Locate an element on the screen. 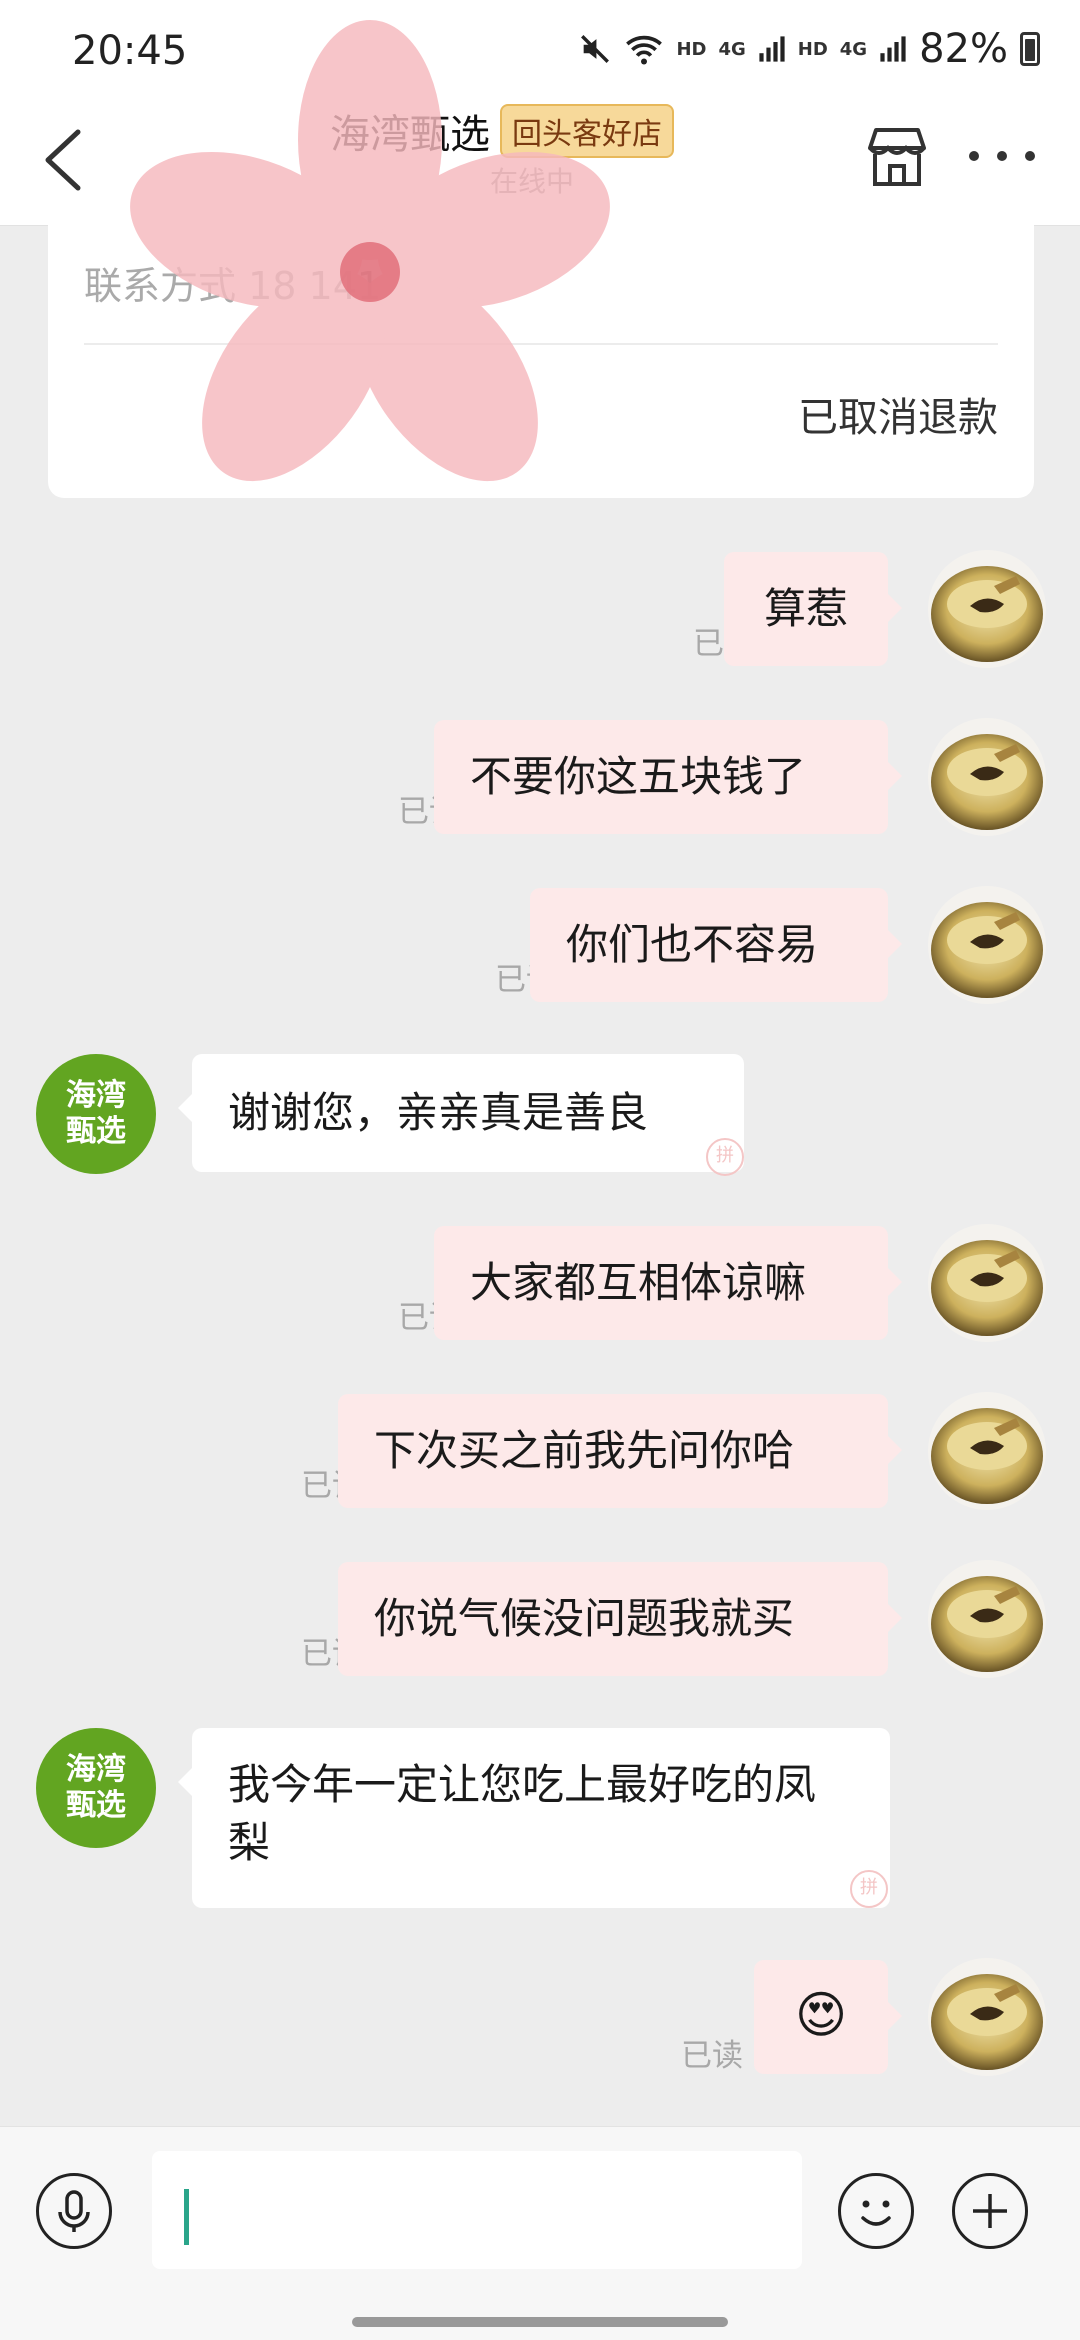  message-bubble-incoming: 谢谢您，亲亲真是善良 is located at coordinates (461, 1113).